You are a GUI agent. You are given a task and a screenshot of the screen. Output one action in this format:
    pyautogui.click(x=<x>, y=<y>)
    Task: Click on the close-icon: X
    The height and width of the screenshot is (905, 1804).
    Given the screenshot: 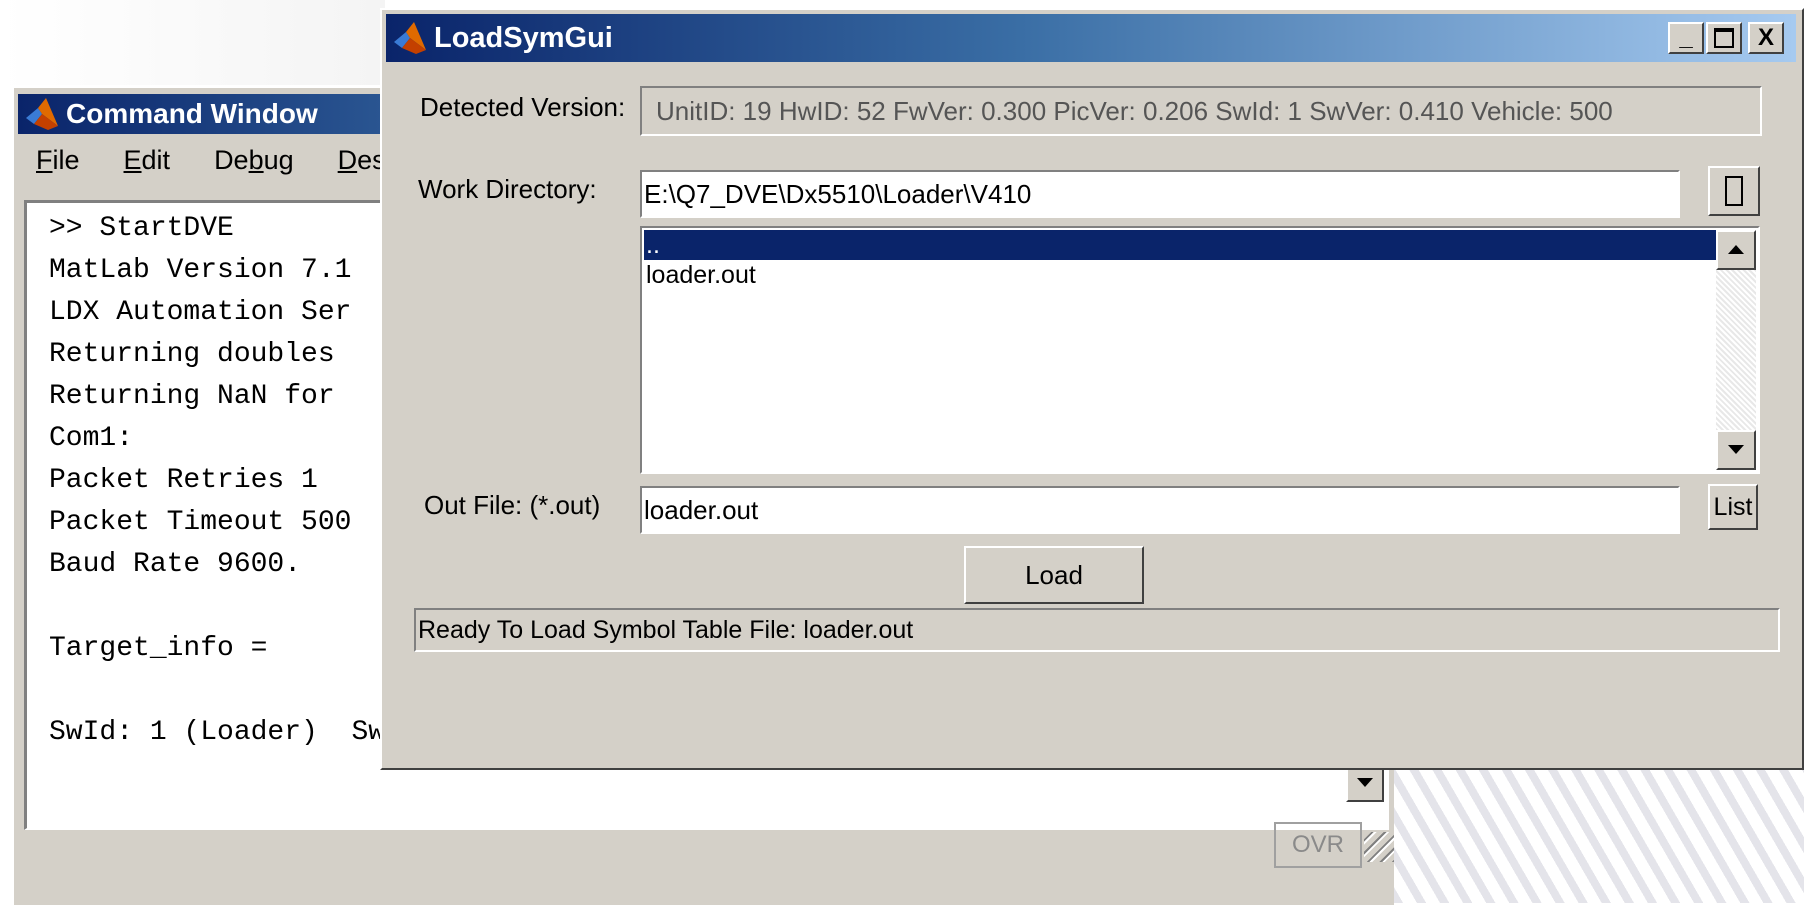 What is the action you would take?
    pyautogui.click(x=1765, y=37)
    